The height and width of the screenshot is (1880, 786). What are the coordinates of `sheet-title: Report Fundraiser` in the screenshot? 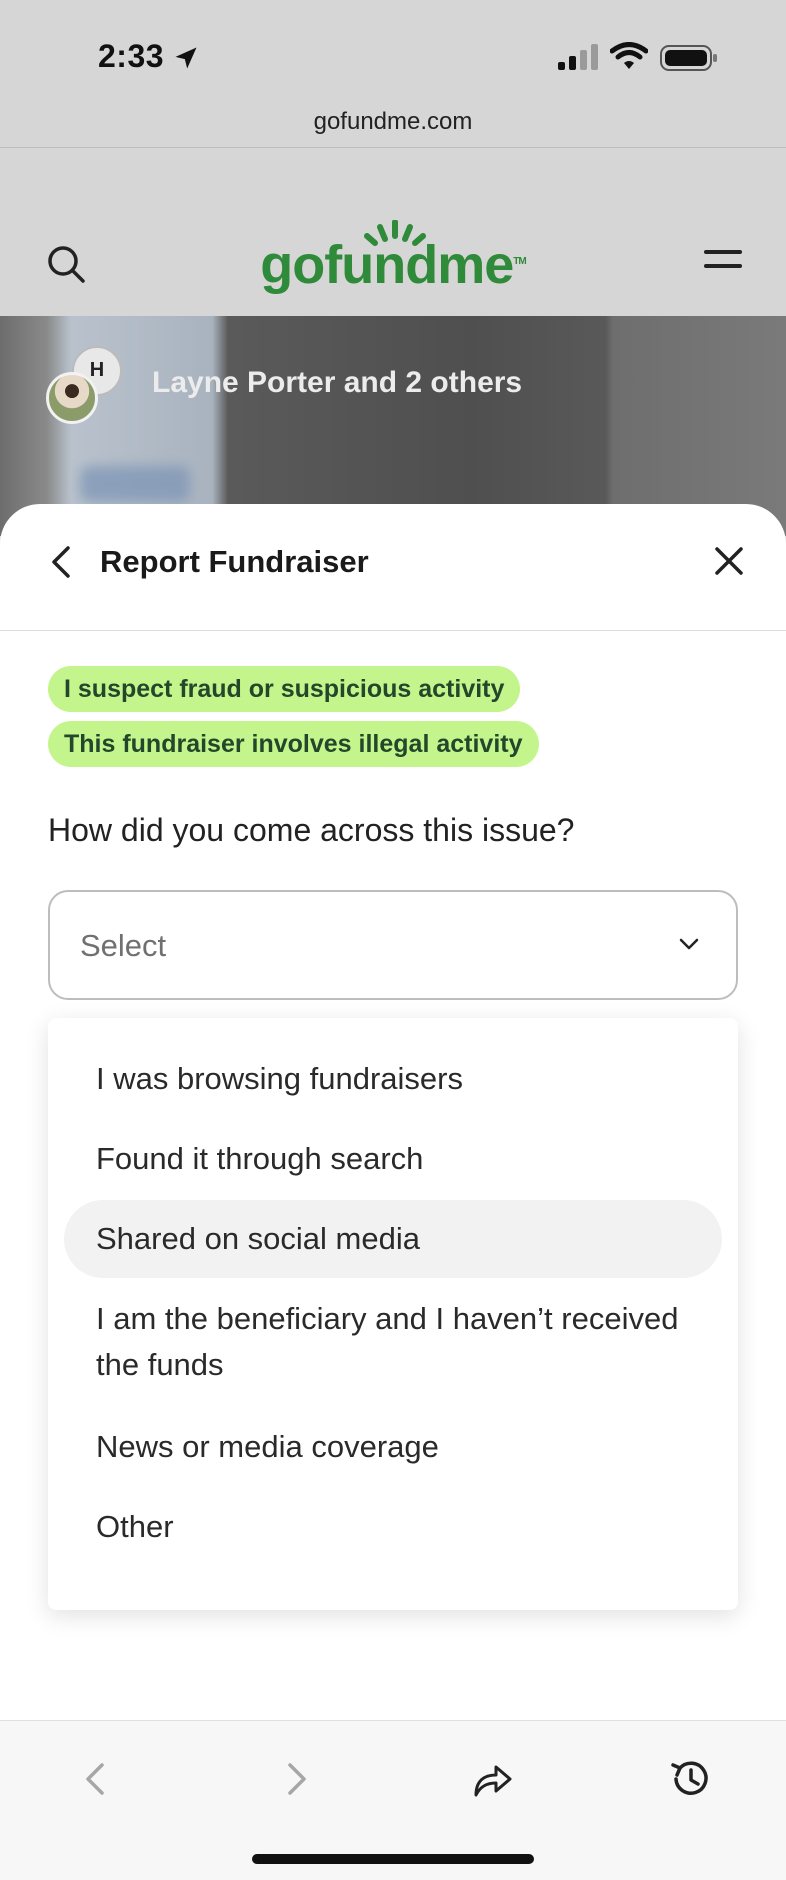 It's located at (234, 561).